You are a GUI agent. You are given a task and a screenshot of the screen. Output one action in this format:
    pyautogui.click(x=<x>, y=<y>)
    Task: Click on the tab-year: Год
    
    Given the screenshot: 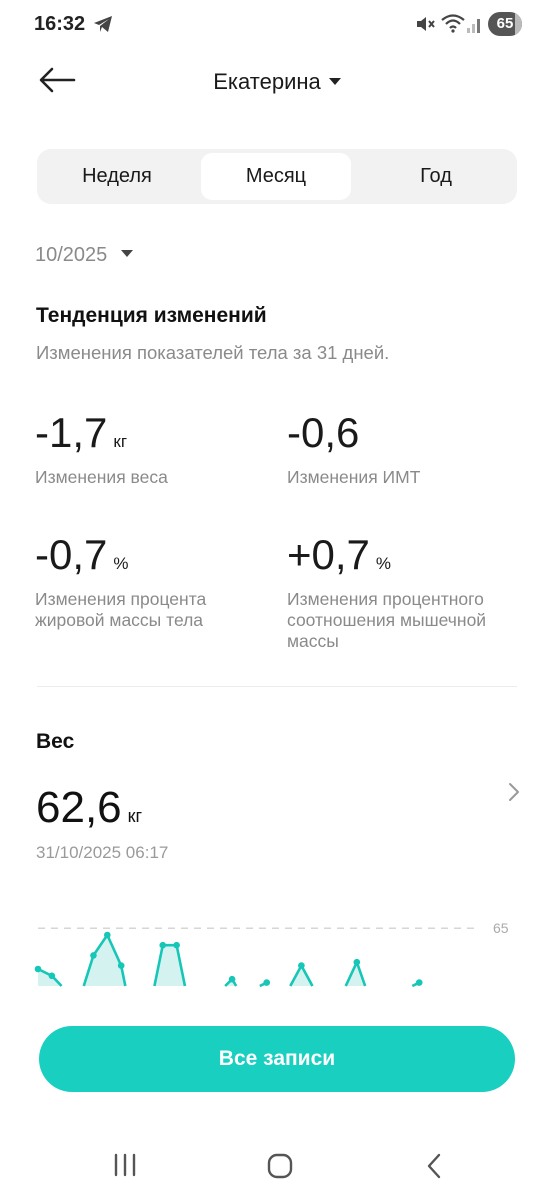 What is the action you would take?
    pyautogui.click(x=436, y=176)
    